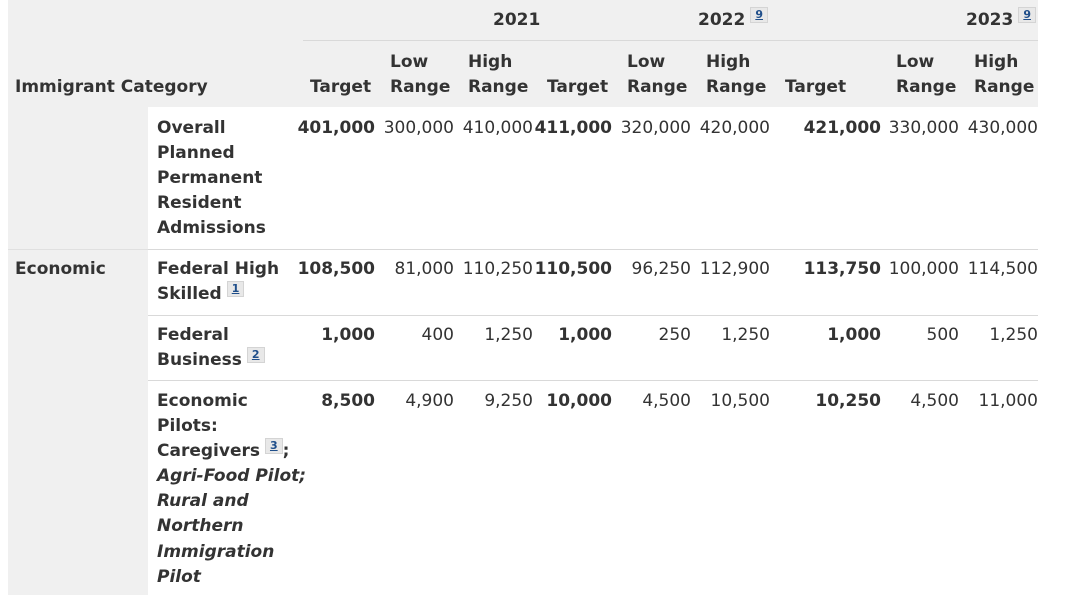 The image size is (1080, 595). I want to click on table-cell: 411,000, so click(573, 128).